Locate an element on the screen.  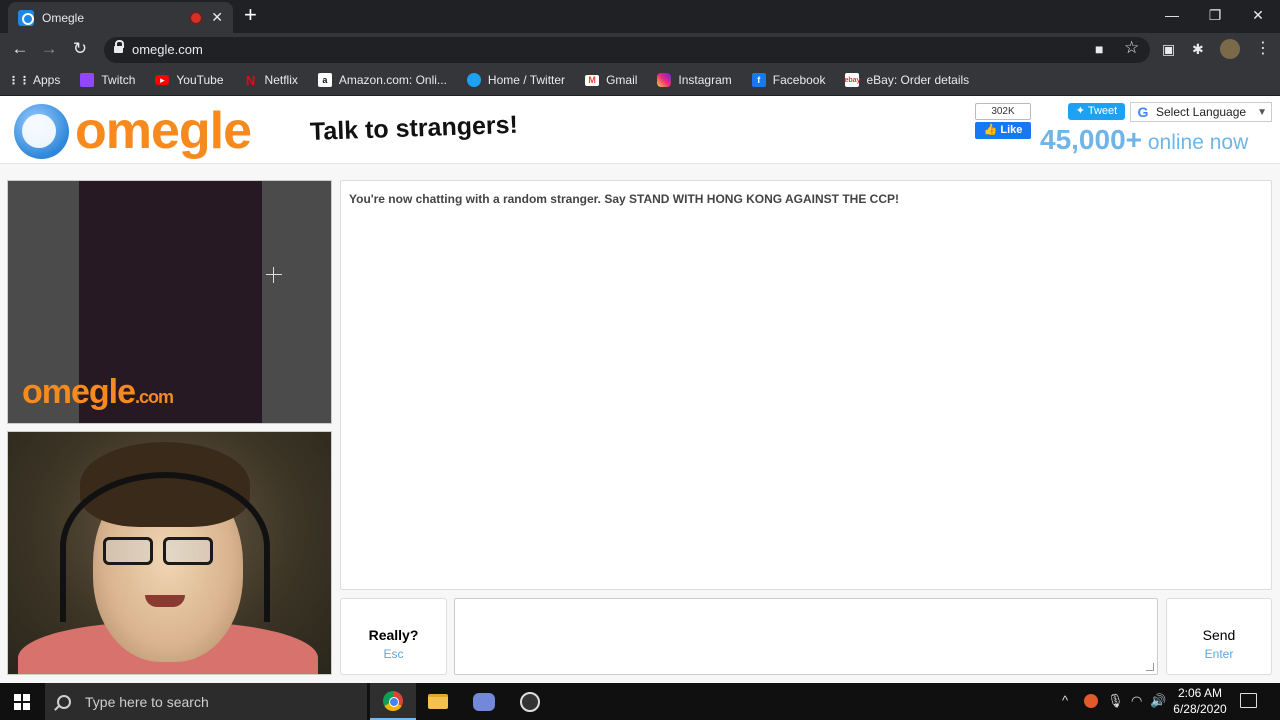
stranger-video: omegle.com is located at coordinates (169, 302).